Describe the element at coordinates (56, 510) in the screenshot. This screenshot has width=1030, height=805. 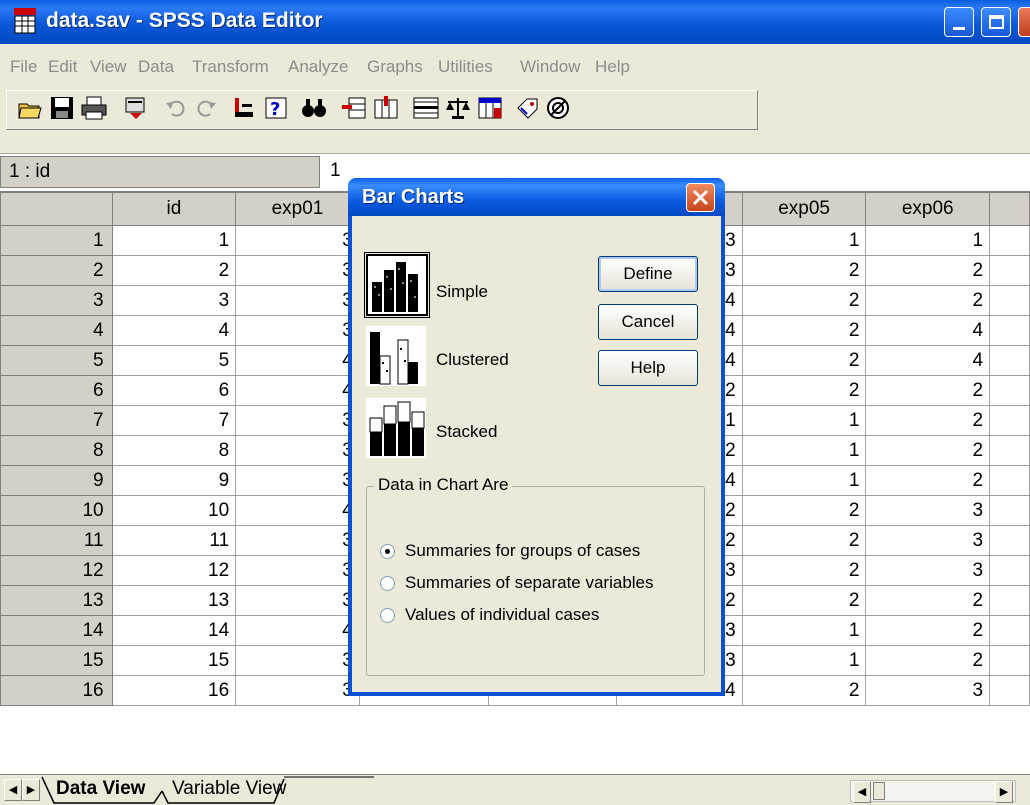
I see `row-header: 10` at that location.